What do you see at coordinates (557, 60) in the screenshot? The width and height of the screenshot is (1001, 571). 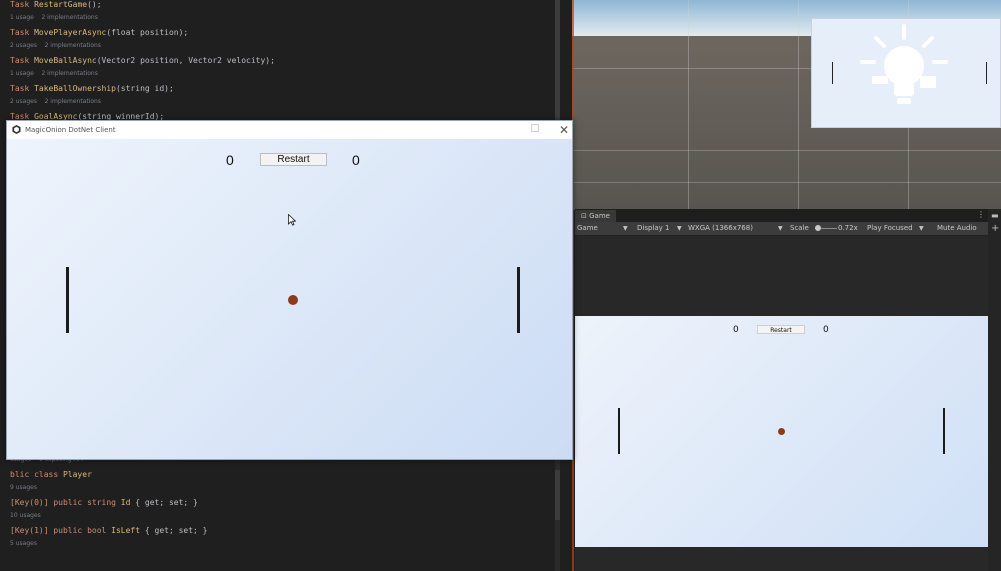 I see `editor-scroll-thumb` at bounding box center [557, 60].